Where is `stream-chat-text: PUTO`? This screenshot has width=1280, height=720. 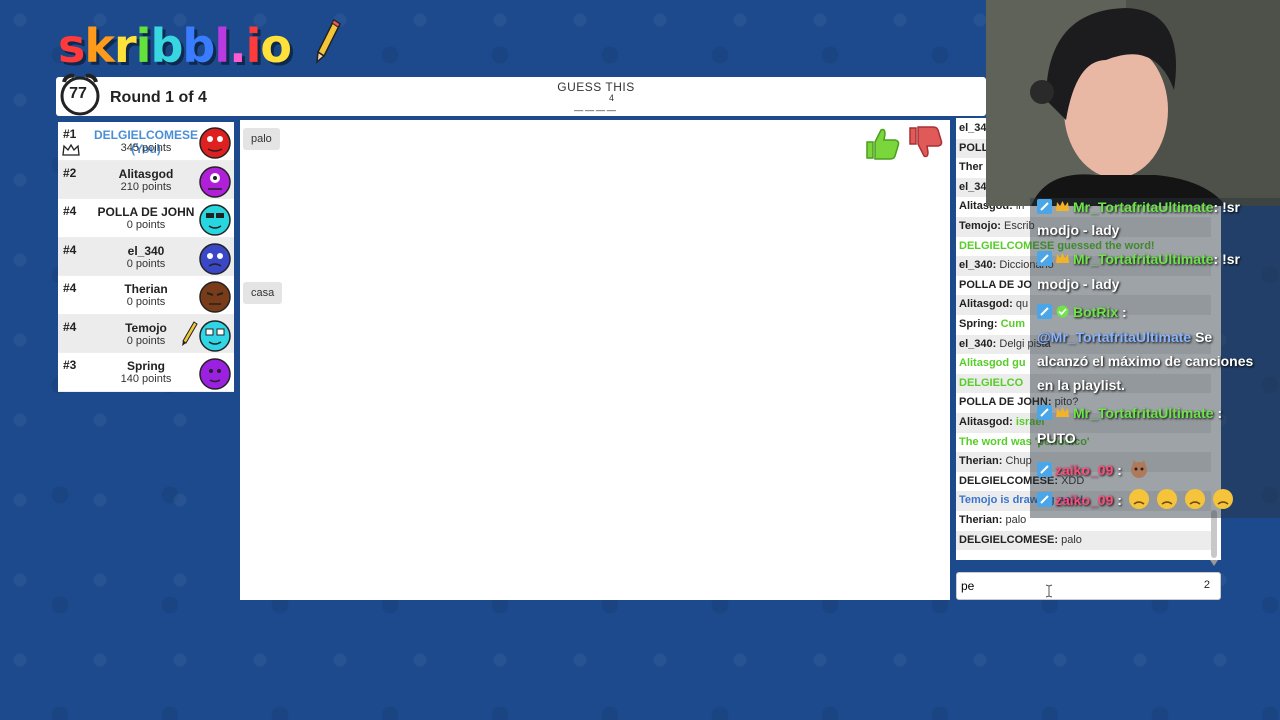
stream-chat-text: PUTO is located at coordinates (1056, 438).